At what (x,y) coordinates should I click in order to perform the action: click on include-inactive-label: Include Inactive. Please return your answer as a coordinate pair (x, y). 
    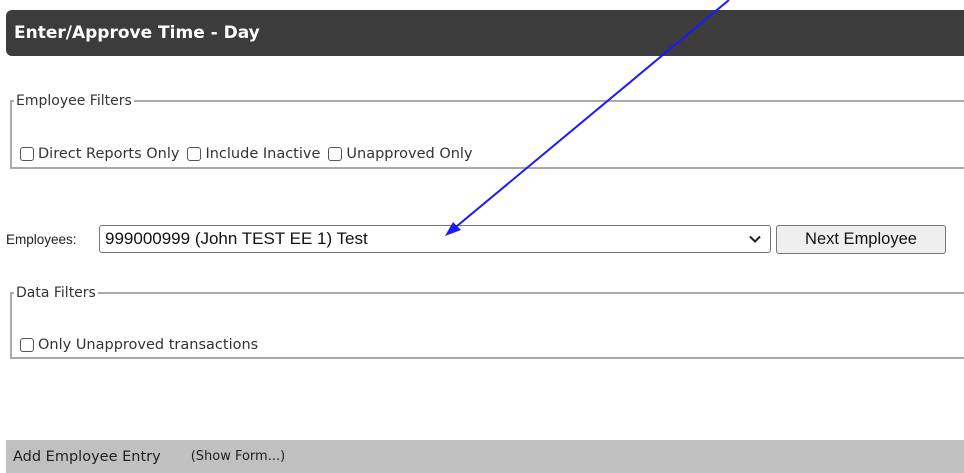
    Looking at the image, I should click on (263, 154).